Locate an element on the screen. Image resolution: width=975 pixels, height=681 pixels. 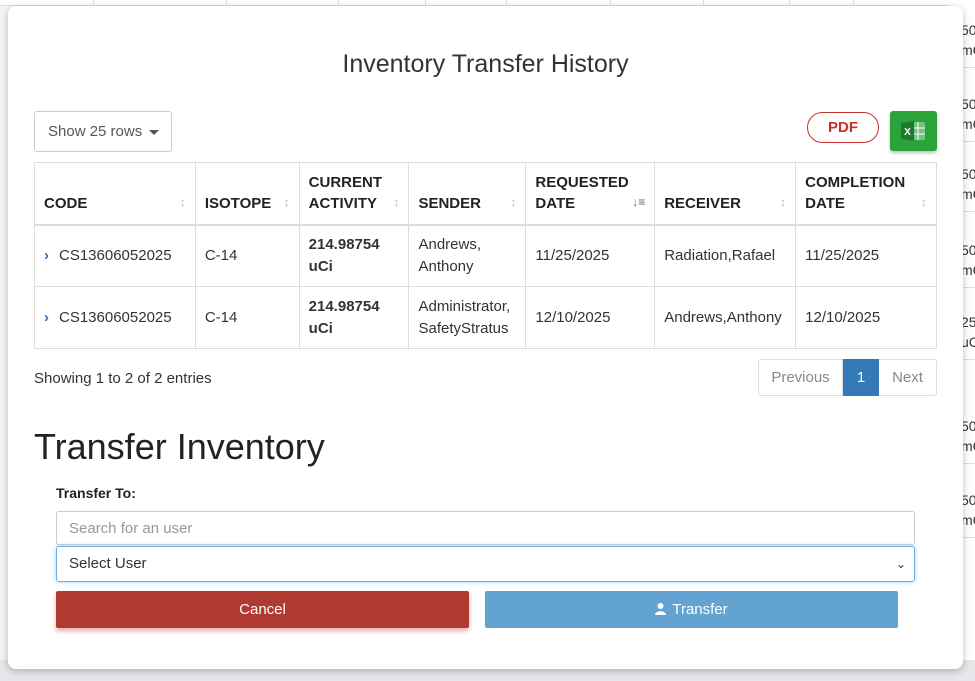
caret-down-icon is located at coordinates (154, 132).